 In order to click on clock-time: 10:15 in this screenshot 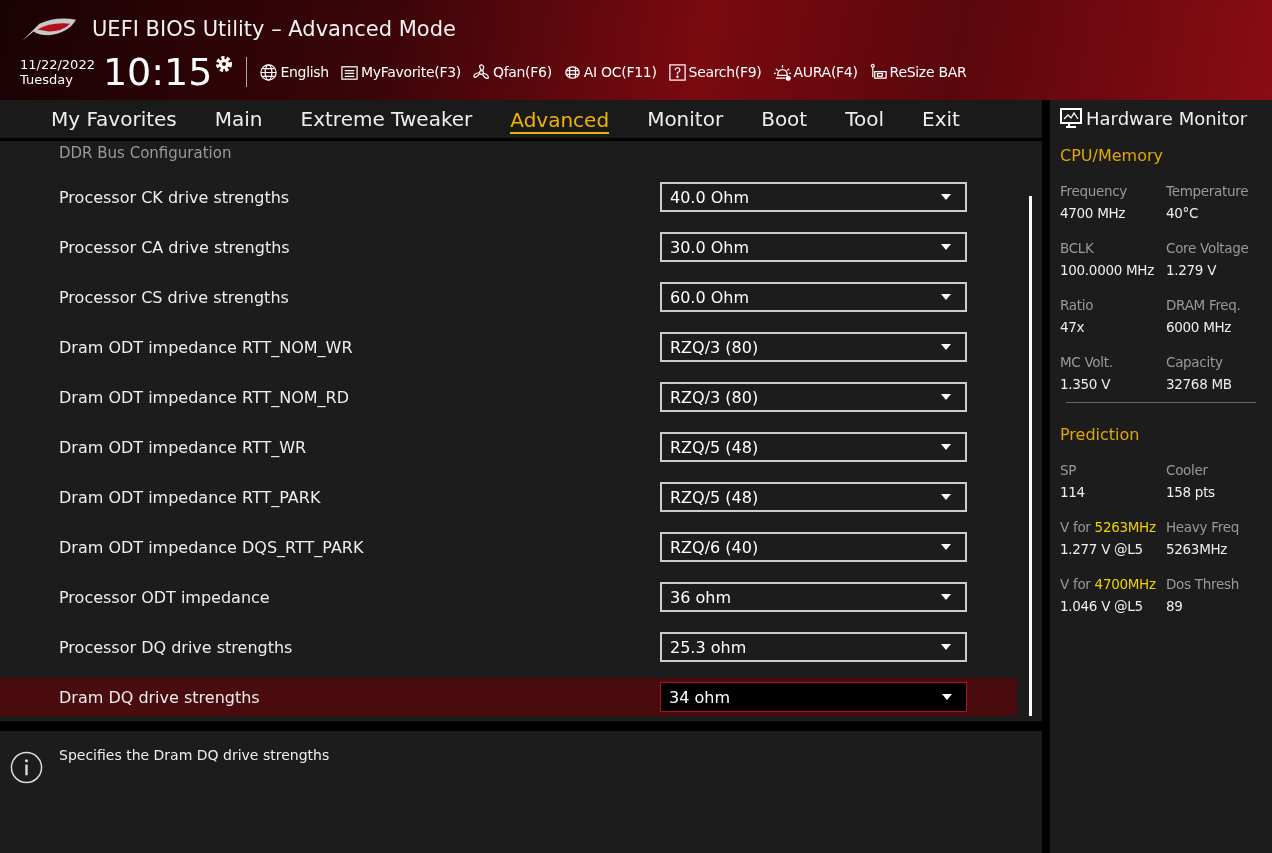, I will do `click(157, 72)`.